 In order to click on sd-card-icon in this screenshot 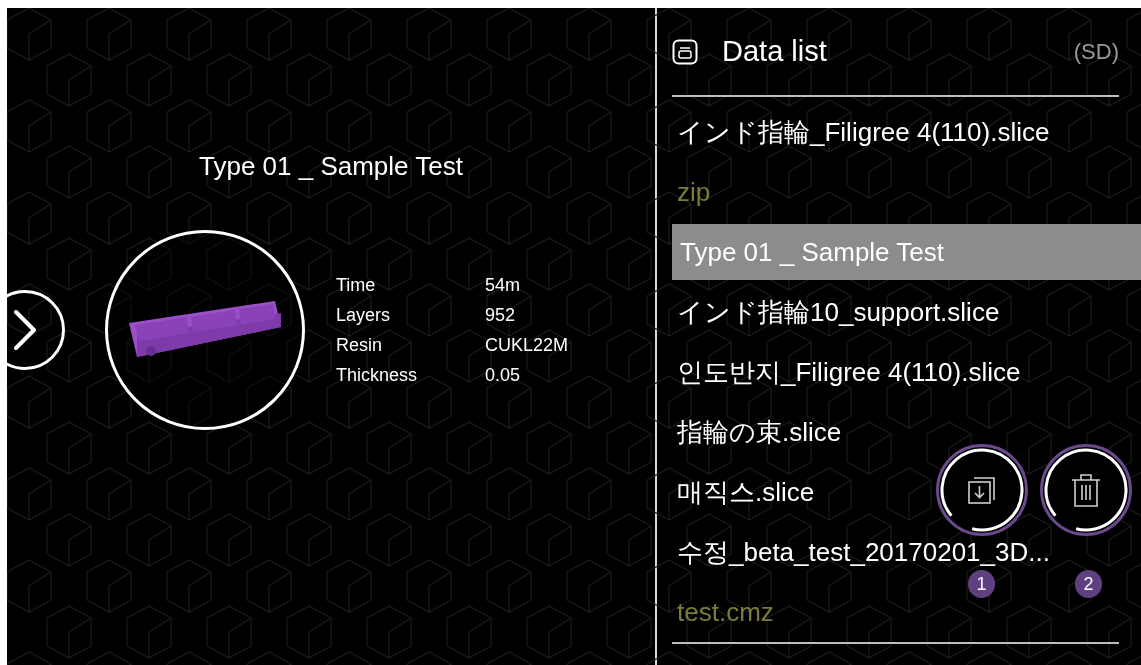, I will do `click(685, 51)`.